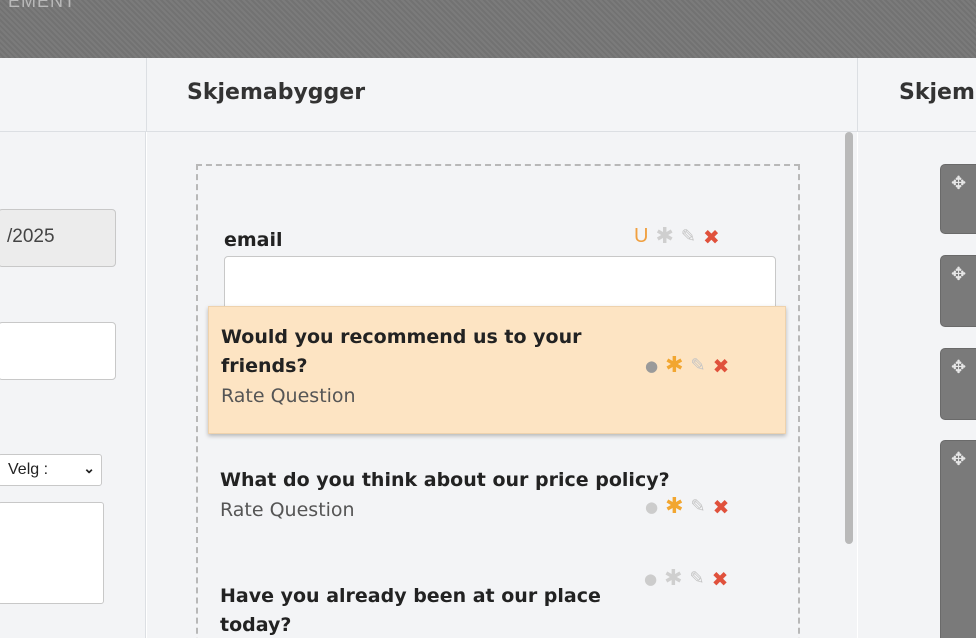 This screenshot has width=976, height=638. What do you see at coordinates (500, 283) in the screenshot?
I see `email-input` at bounding box center [500, 283].